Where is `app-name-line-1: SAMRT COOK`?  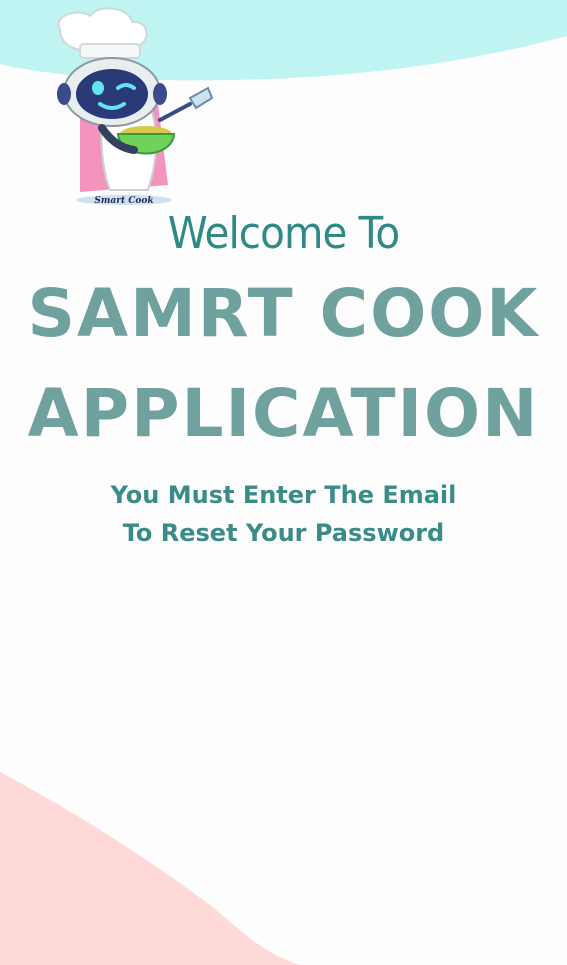
app-name-line-1: SAMRT COOK is located at coordinates (283, 313).